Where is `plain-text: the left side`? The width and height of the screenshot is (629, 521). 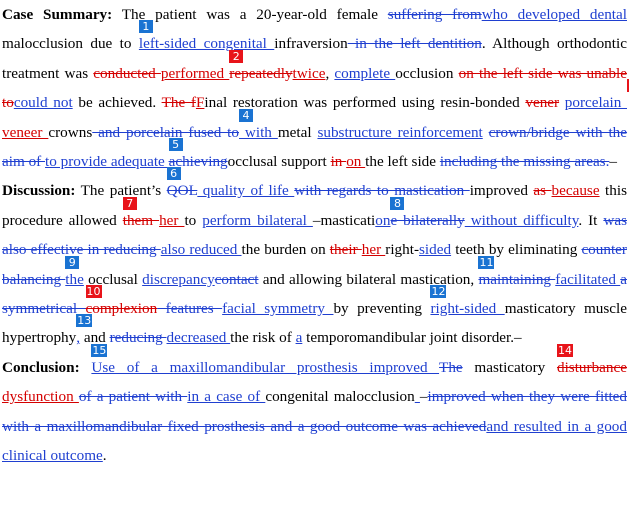 plain-text: the left side is located at coordinates (402, 162).